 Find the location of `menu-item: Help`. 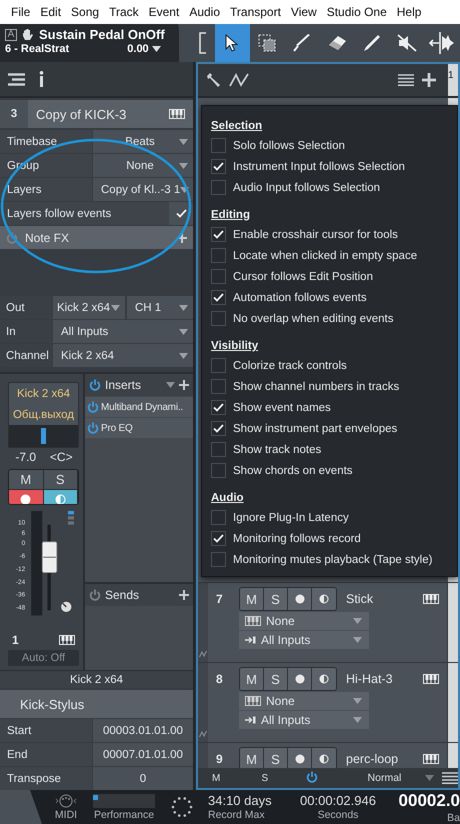

menu-item: Help is located at coordinates (409, 12).